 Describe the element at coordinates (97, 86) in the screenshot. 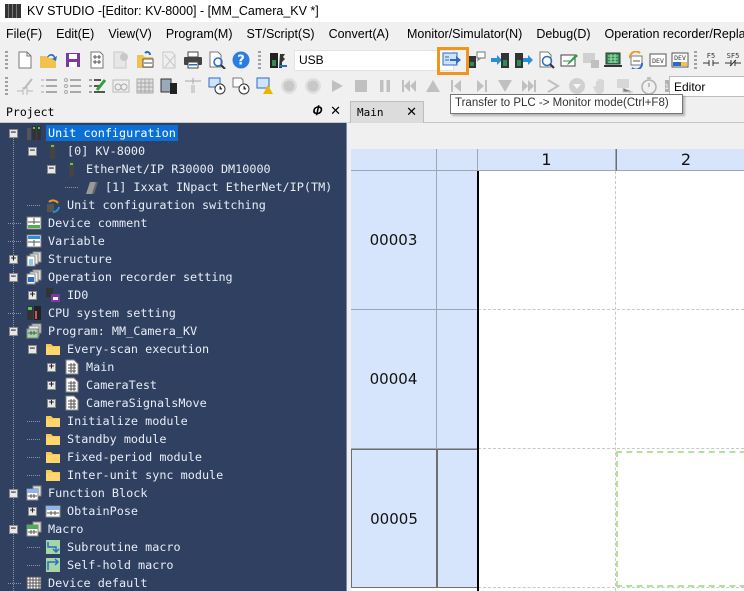

I see `list-edit-button` at that location.